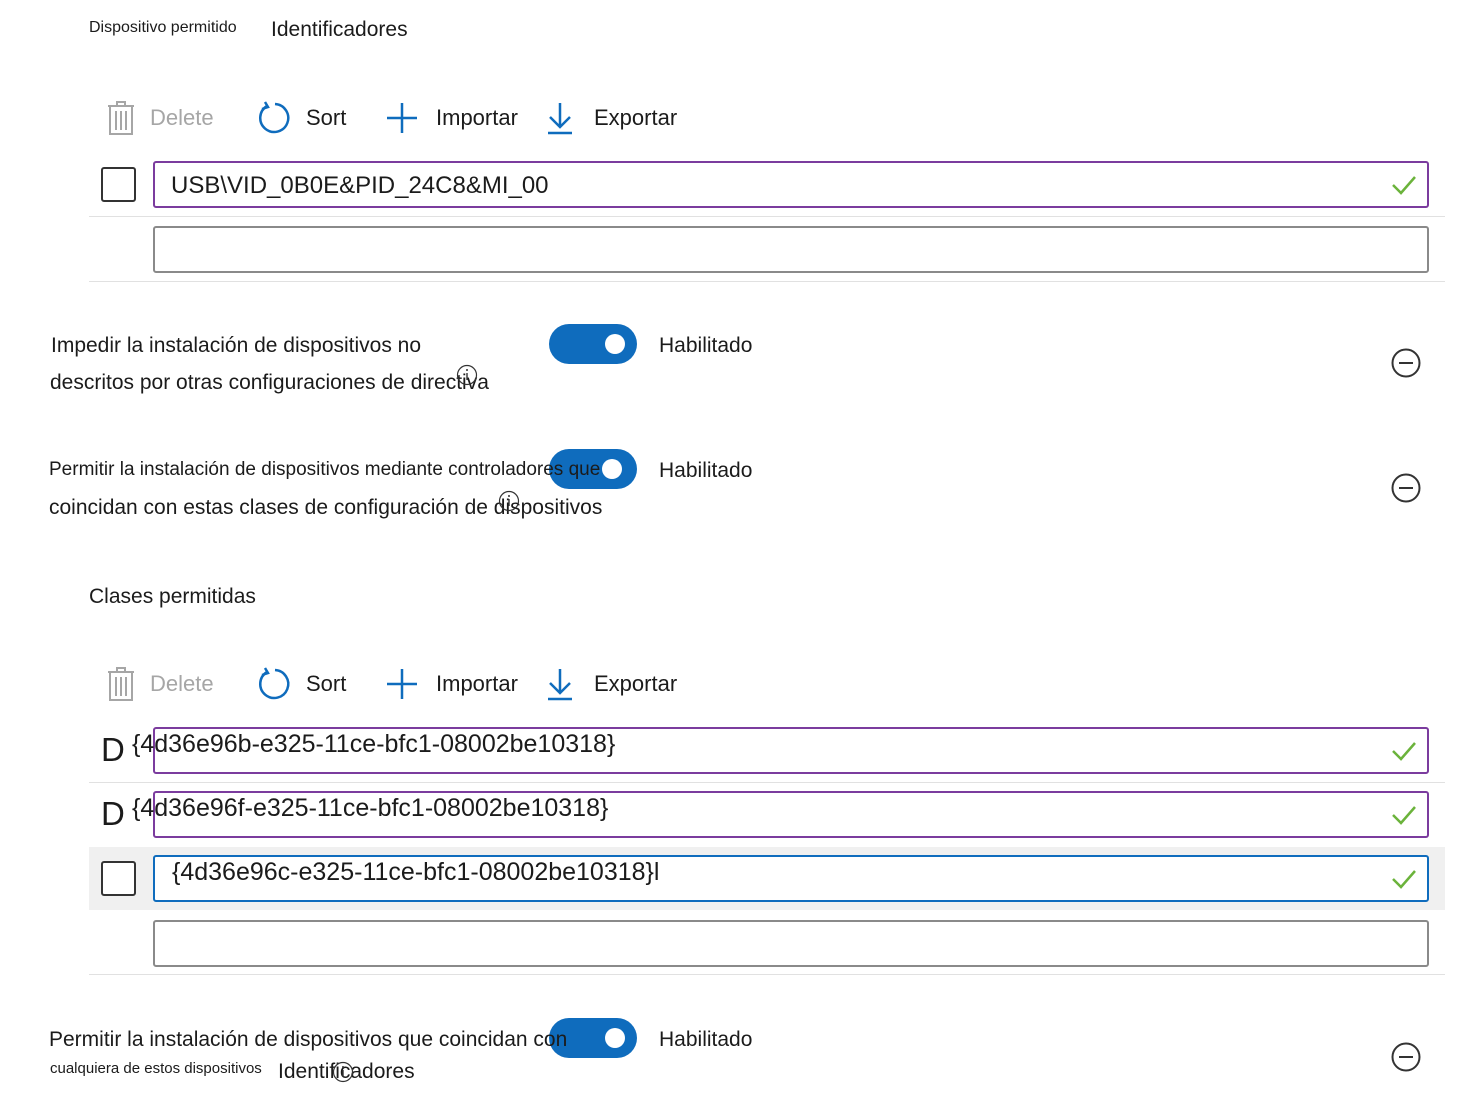 The image size is (1466, 1108). Describe the element at coordinates (156, 1068) in the screenshot. I see `setting-label-line2-small: cualquiera de estos dispositivos` at that location.